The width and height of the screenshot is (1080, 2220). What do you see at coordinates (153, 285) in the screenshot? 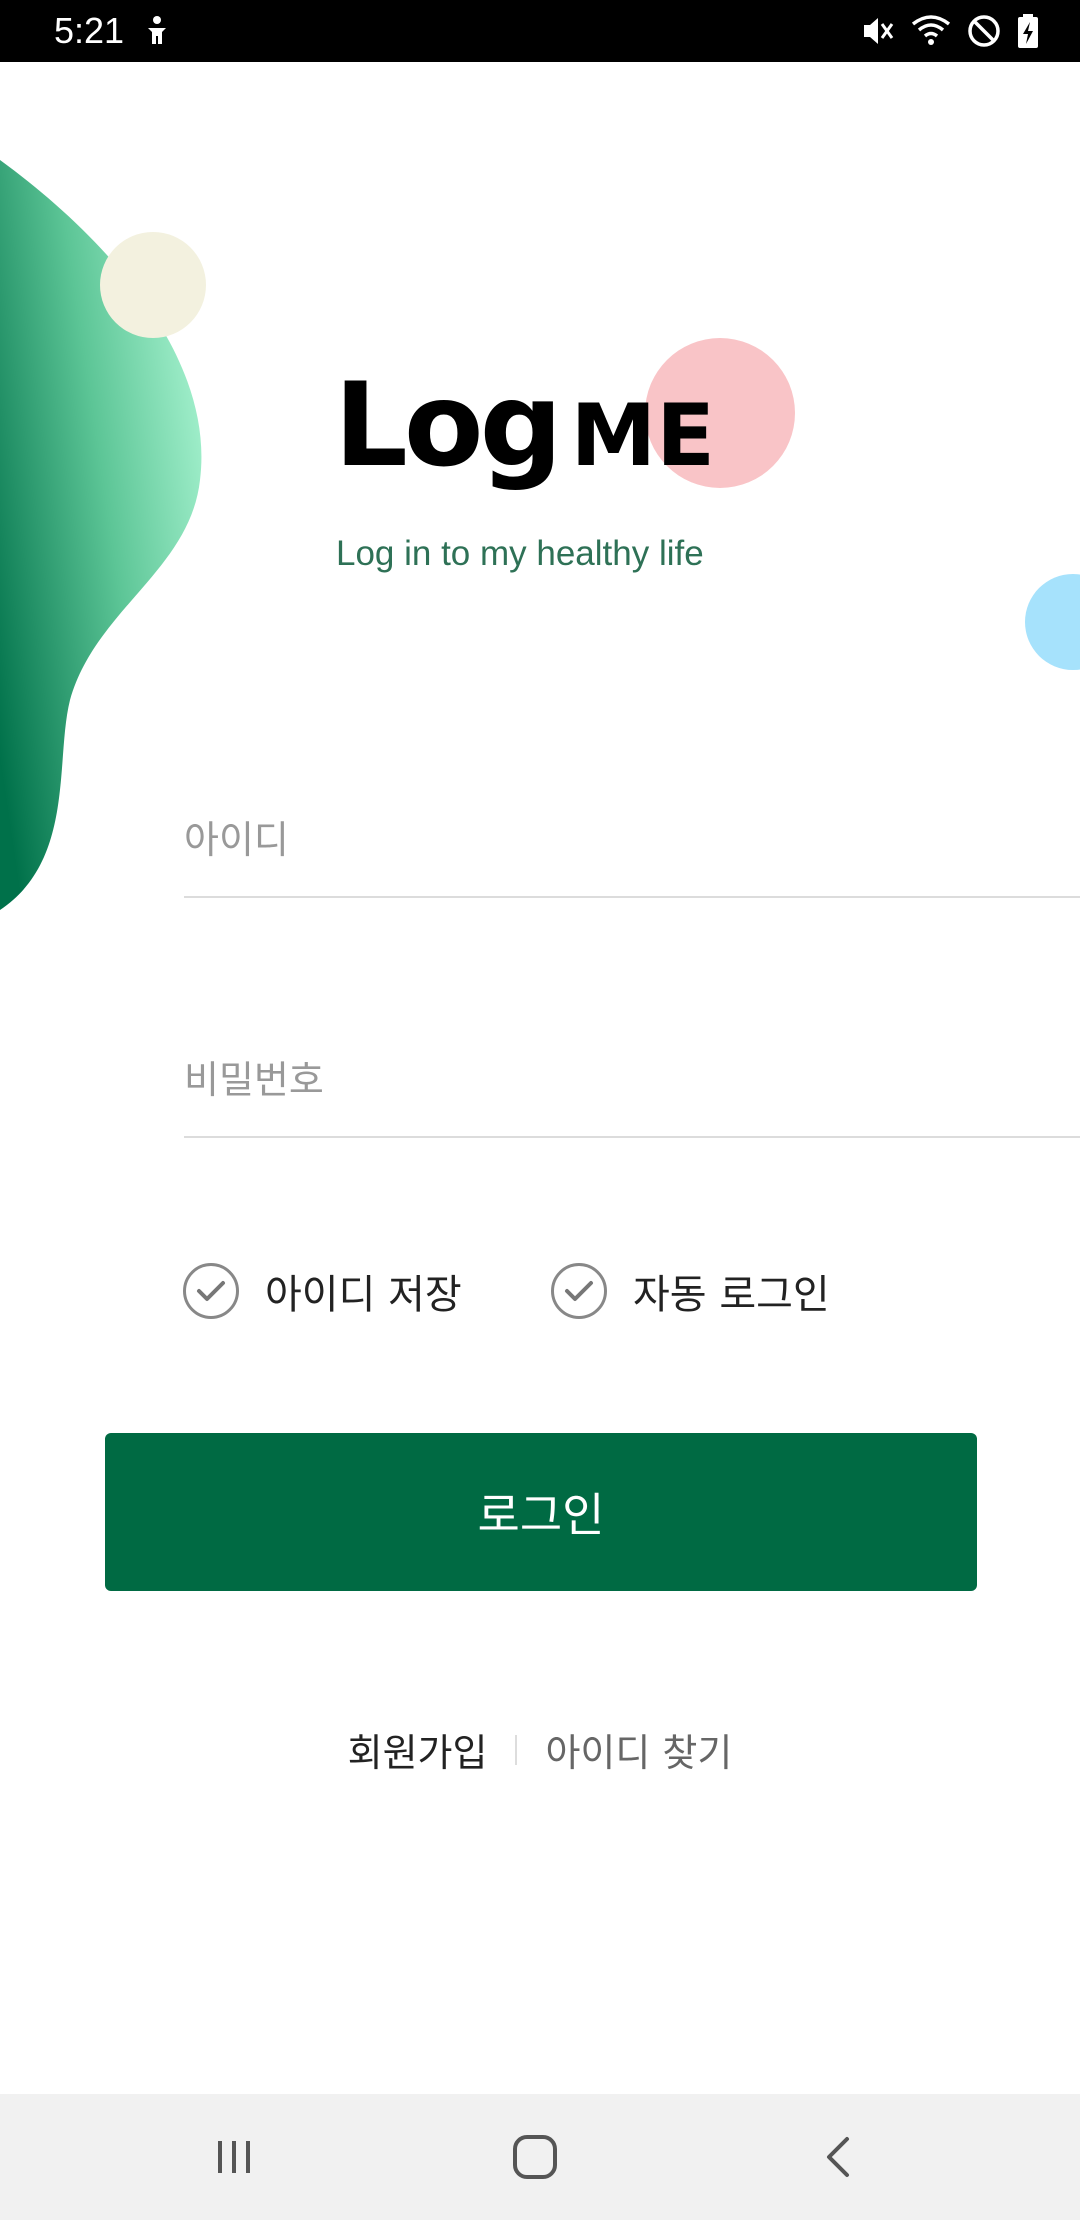
I see `beige-circle-decoration` at bounding box center [153, 285].